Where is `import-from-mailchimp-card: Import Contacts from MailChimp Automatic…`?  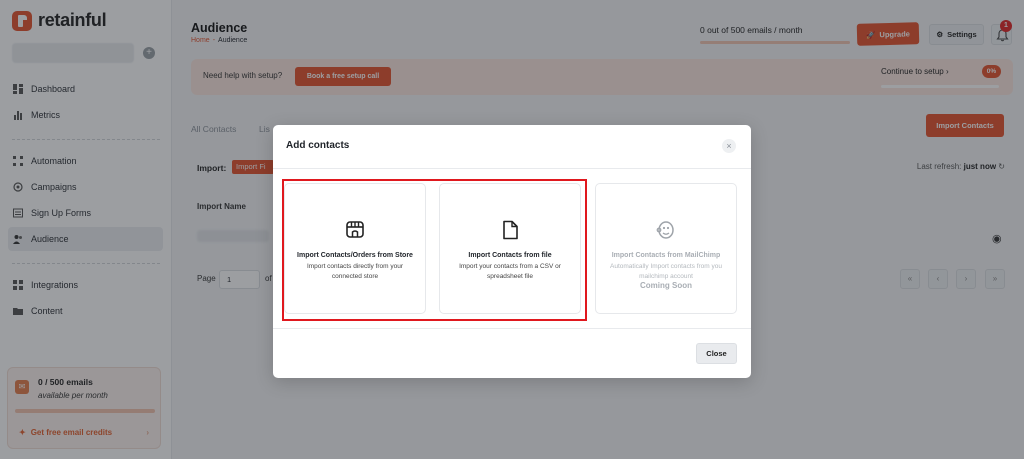
import-from-mailchimp-card: Import Contacts from MailChimp Automatic… is located at coordinates (666, 248).